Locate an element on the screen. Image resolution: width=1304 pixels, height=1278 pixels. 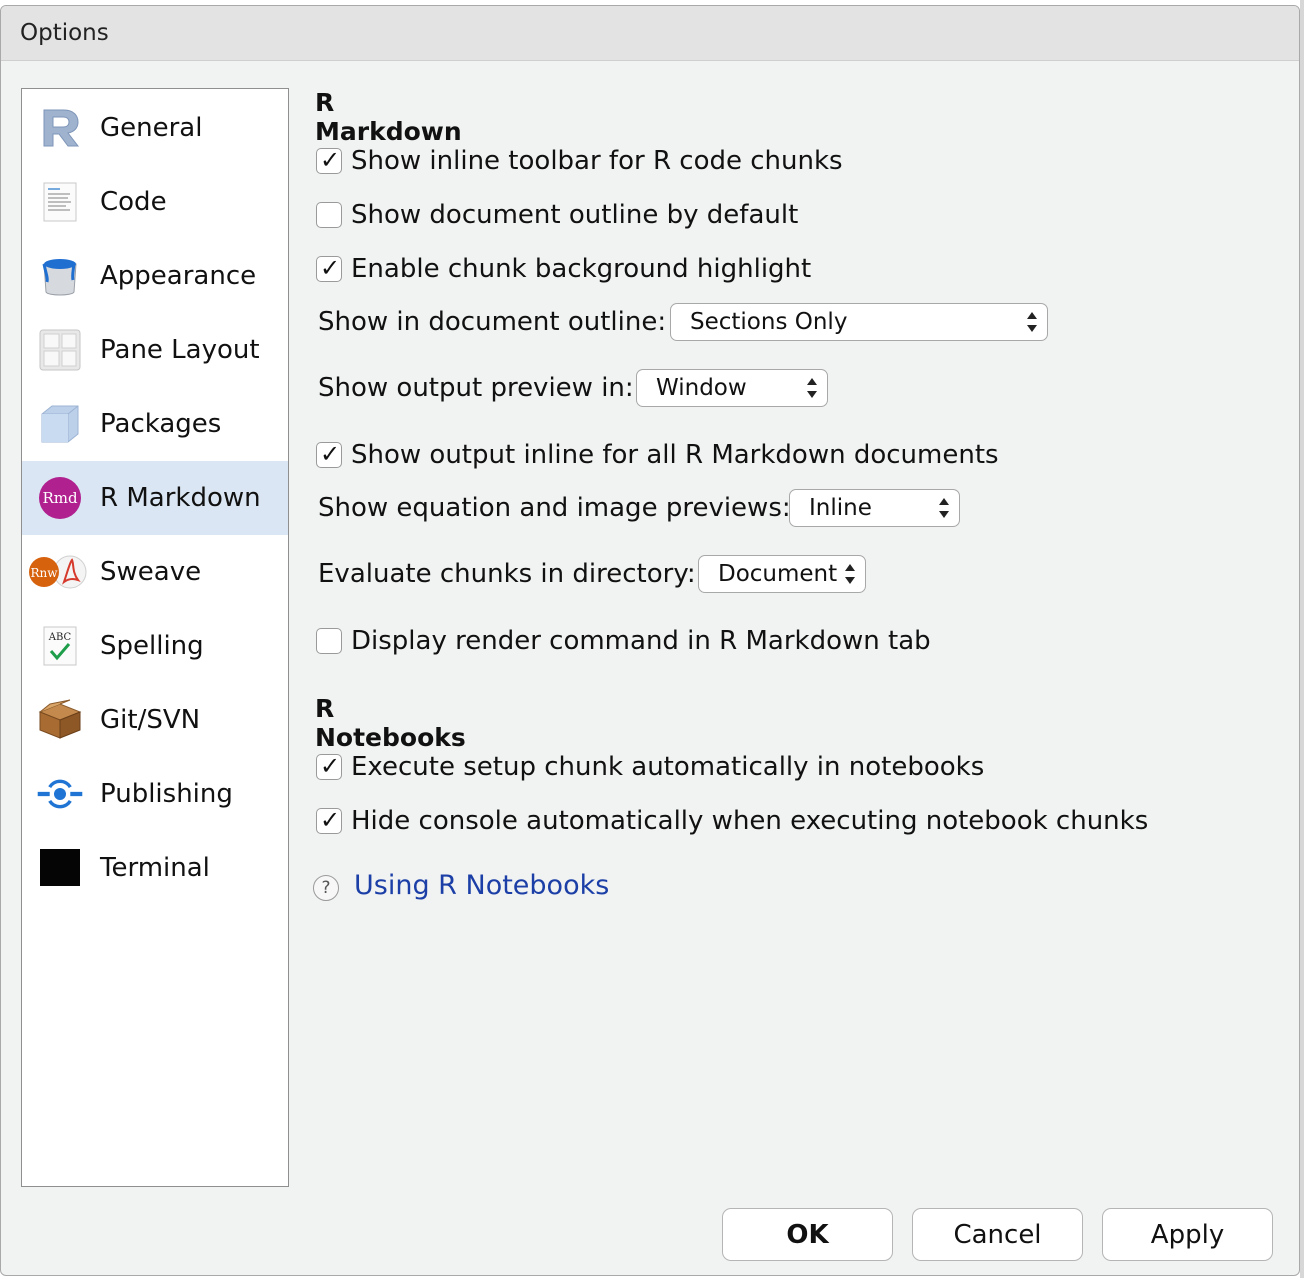
code-document-icon is located at coordinates (60, 202).